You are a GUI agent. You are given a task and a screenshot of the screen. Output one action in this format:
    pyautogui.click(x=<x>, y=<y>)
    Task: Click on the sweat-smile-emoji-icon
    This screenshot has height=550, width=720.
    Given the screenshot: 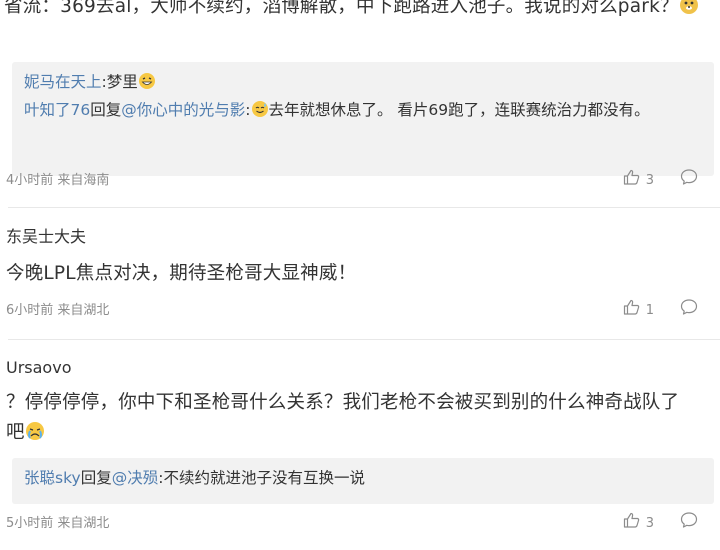 What is the action you would take?
    pyautogui.click(x=260, y=113)
    